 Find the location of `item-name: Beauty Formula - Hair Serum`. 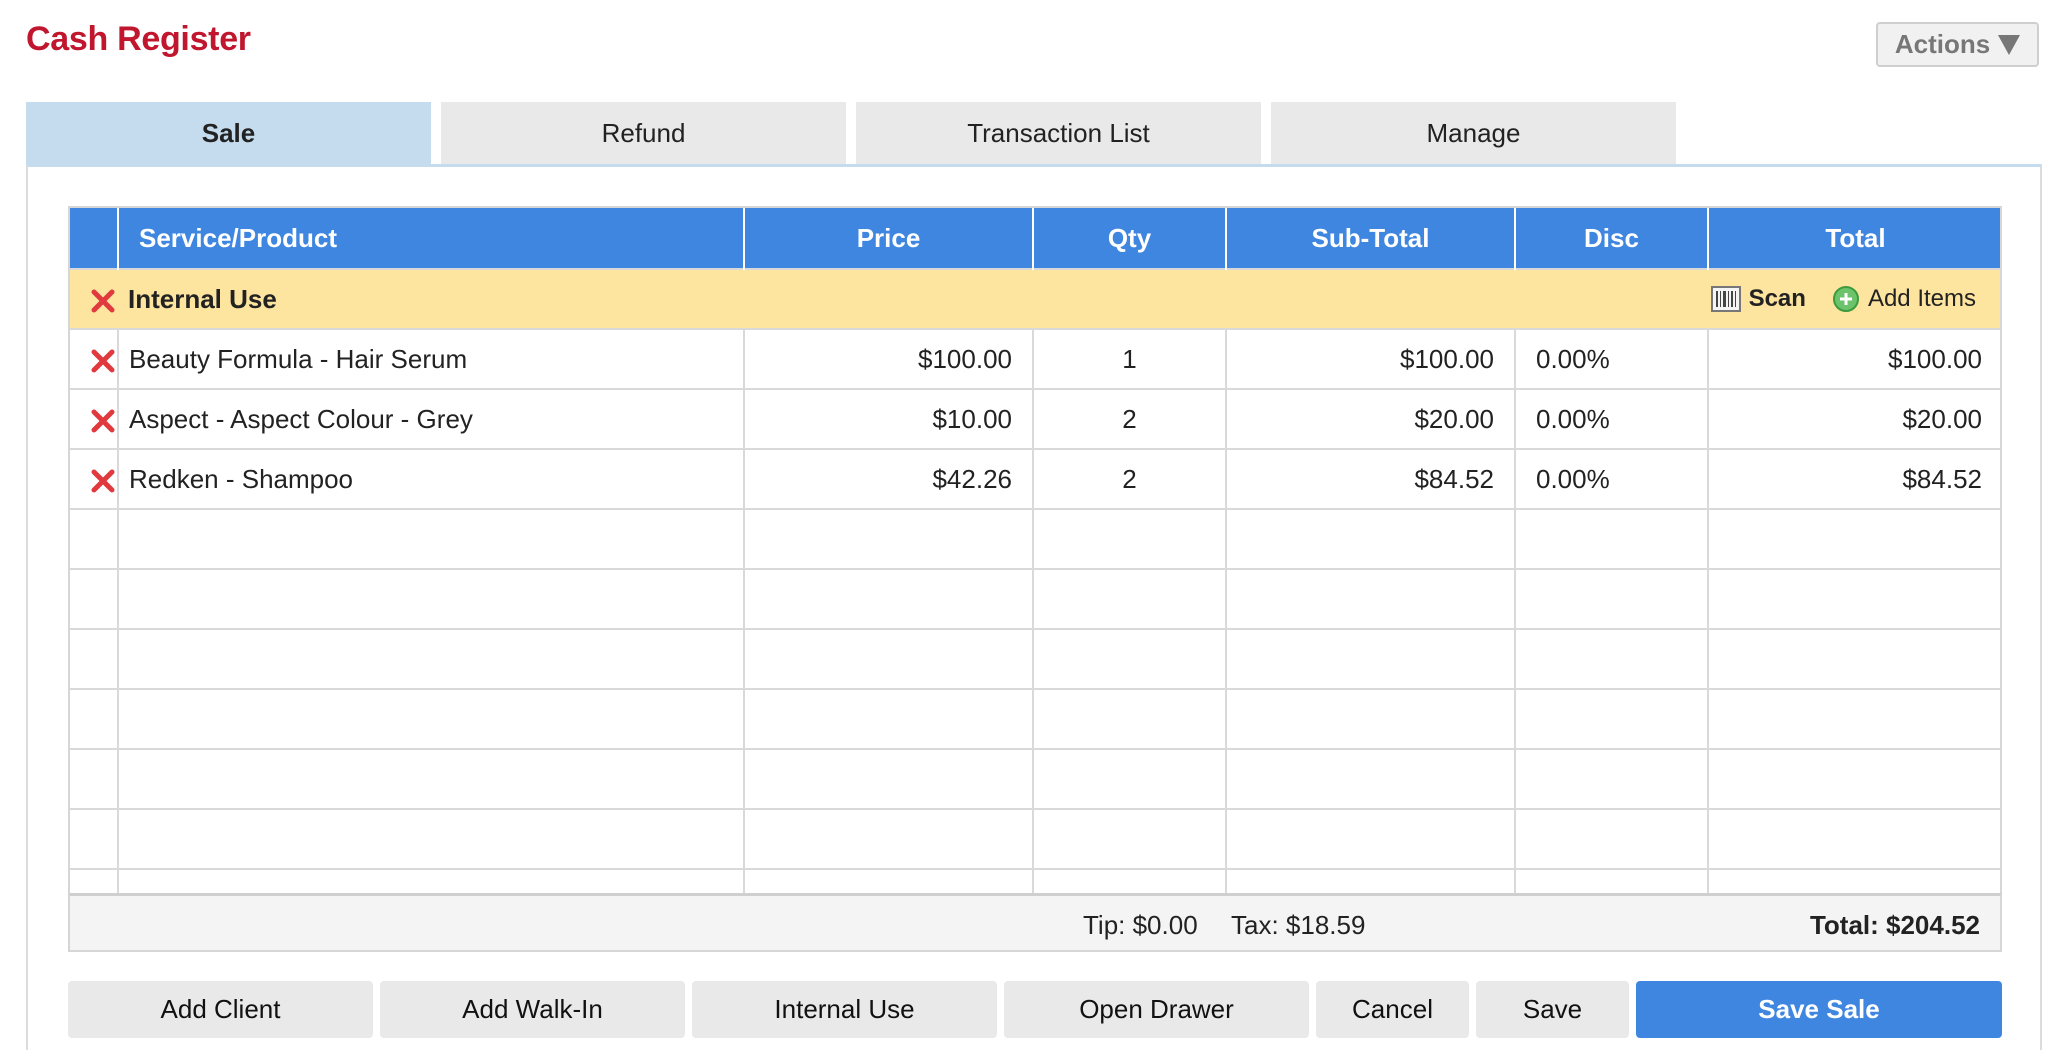

item-name: Beauty Formula - Hair Serum is located at coordinates (431, 358).